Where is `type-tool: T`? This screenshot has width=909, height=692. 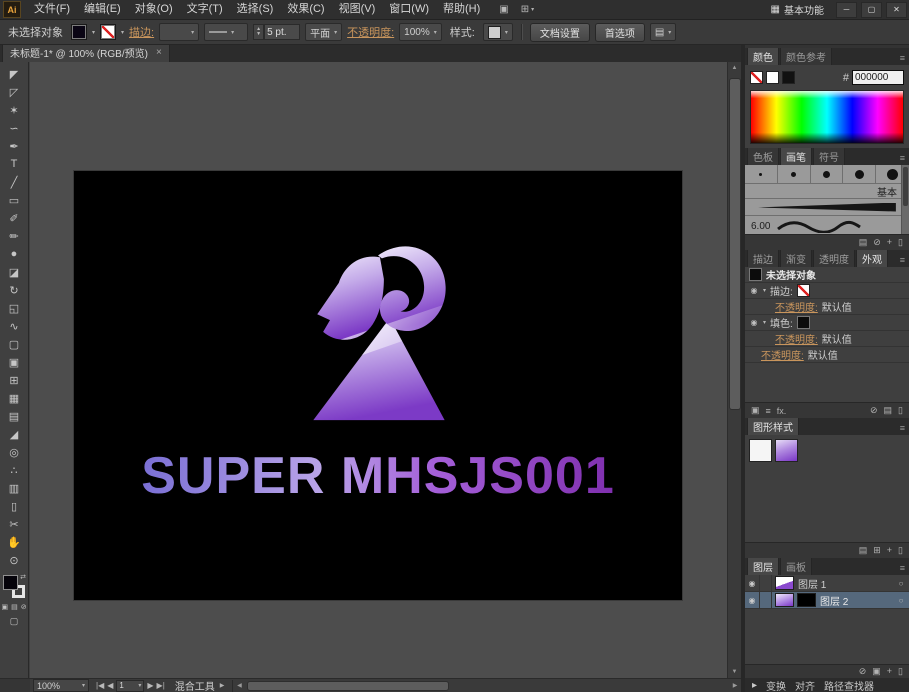 type-tool: T is located at coordinates (14, 164).